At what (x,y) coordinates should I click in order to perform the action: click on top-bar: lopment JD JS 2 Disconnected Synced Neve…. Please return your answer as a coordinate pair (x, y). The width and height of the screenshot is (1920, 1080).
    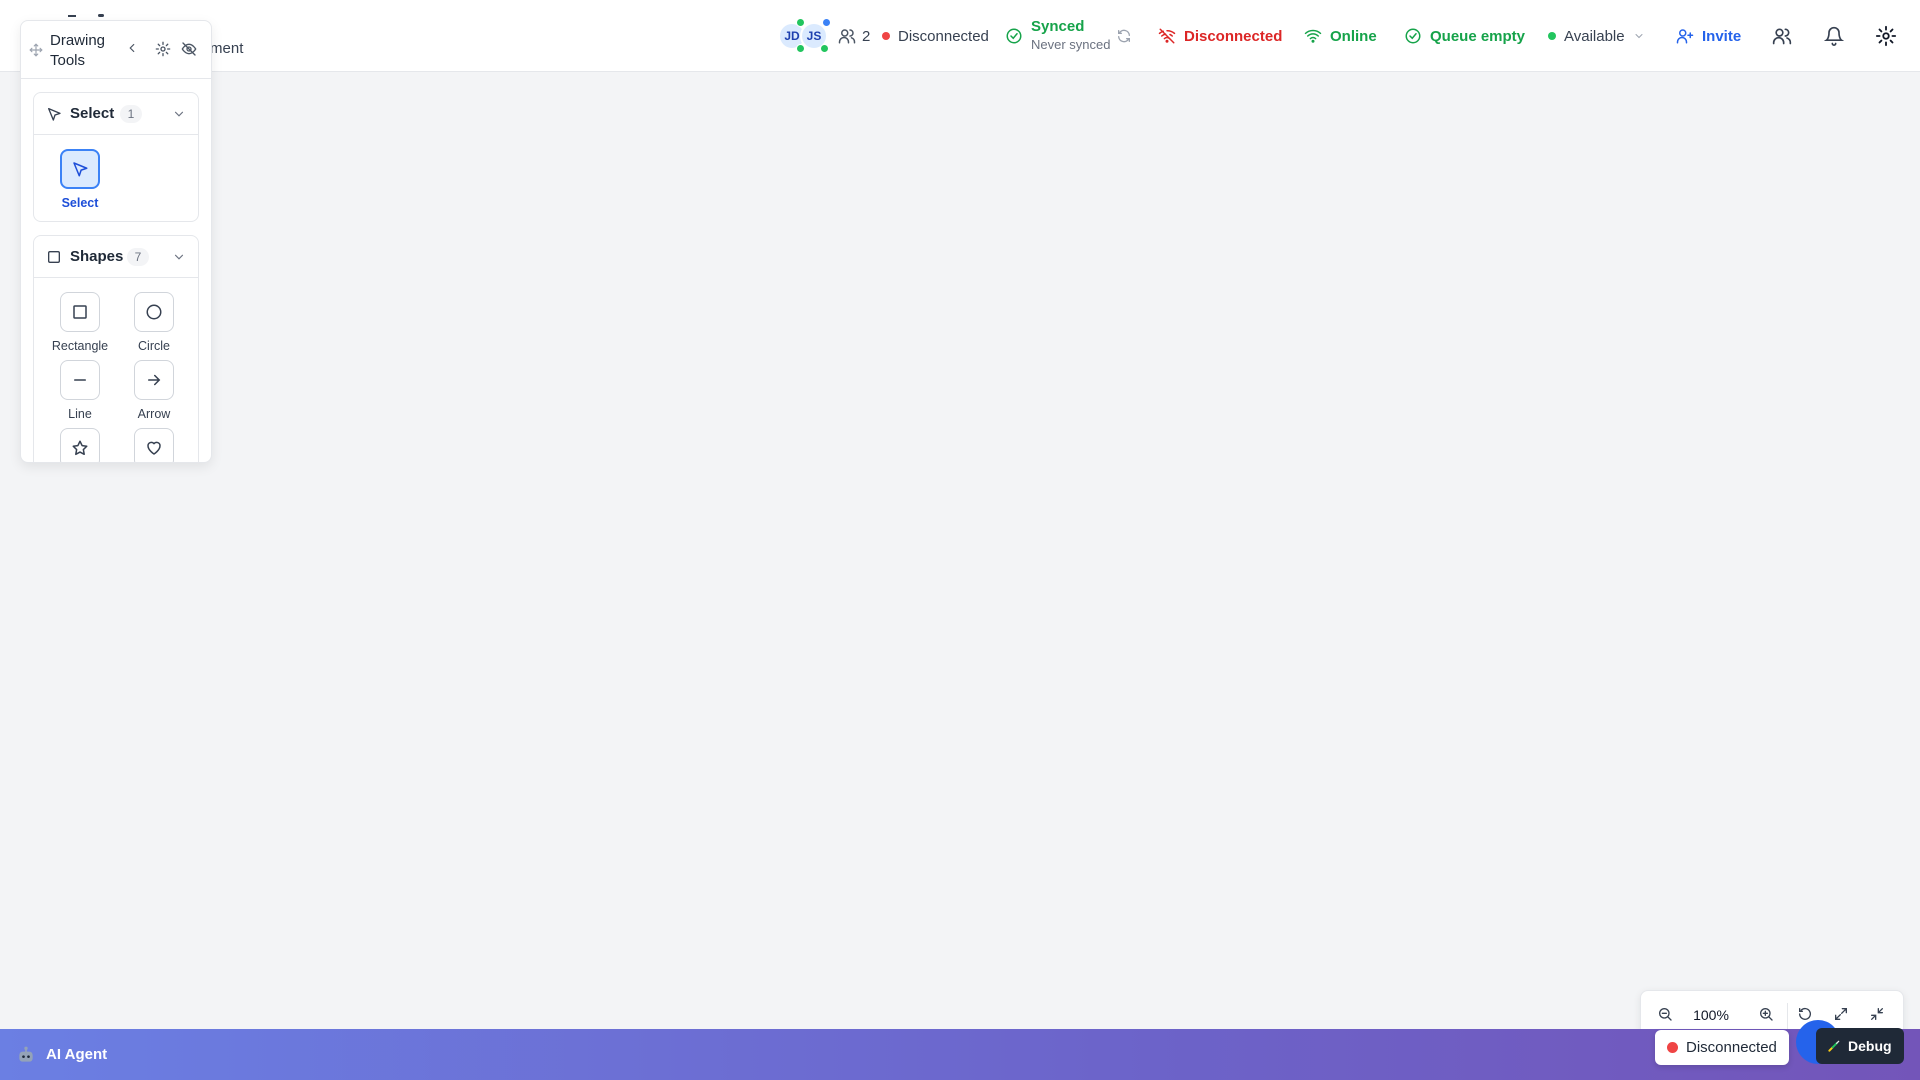
    Looking at the image, I should click on (960, 36).